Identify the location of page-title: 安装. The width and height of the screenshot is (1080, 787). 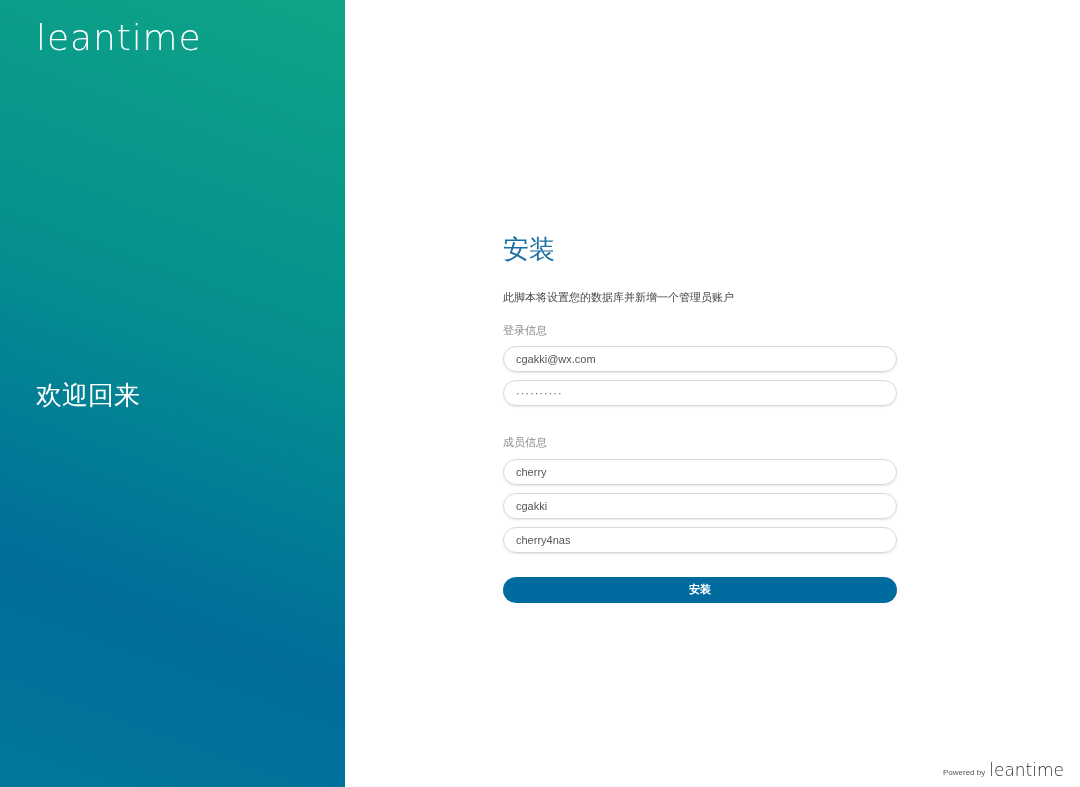
(529, 249).